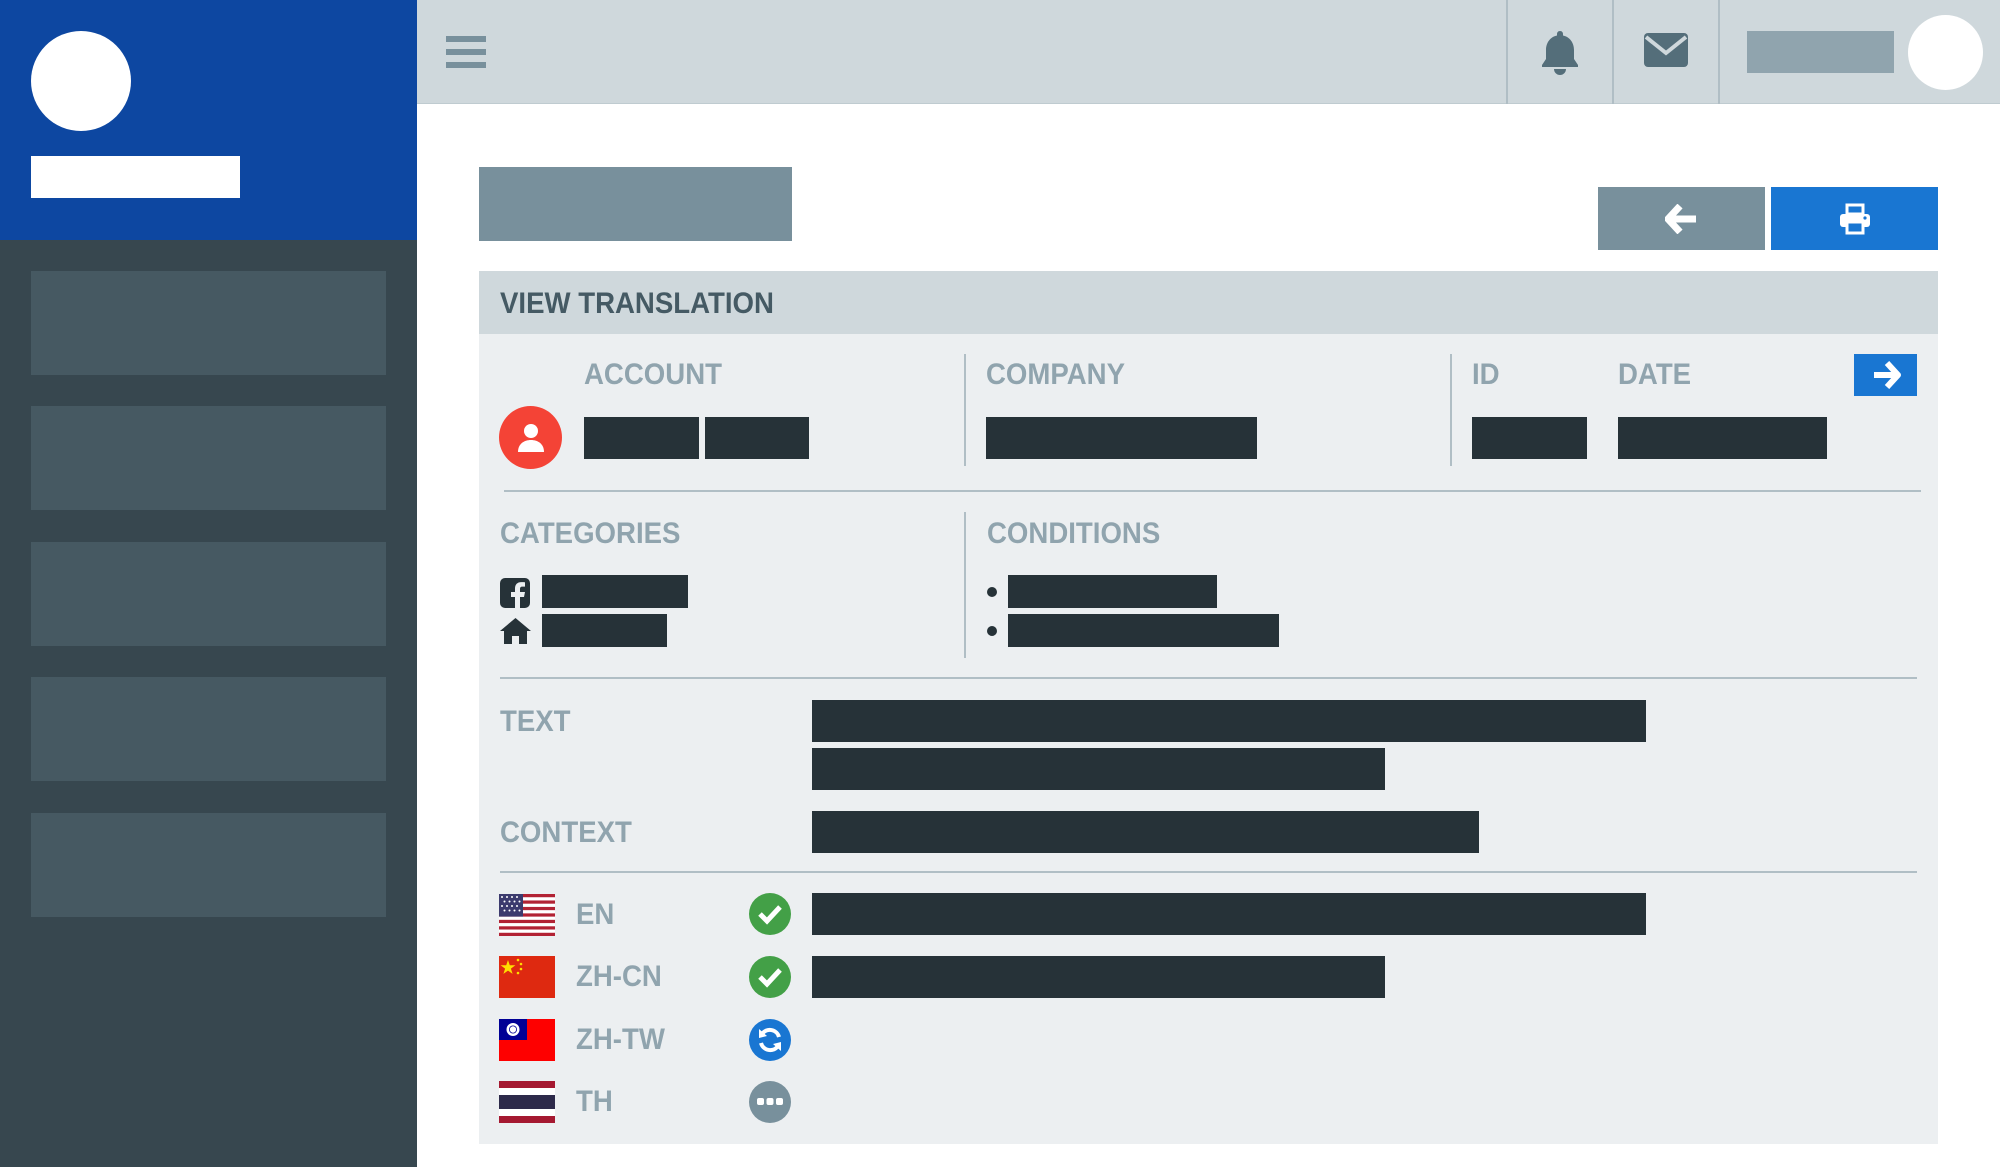  What do you see at coordinates (535, 721) in the screenshot?
I see `text-label: TEXT` at bounding box center [535, 721].